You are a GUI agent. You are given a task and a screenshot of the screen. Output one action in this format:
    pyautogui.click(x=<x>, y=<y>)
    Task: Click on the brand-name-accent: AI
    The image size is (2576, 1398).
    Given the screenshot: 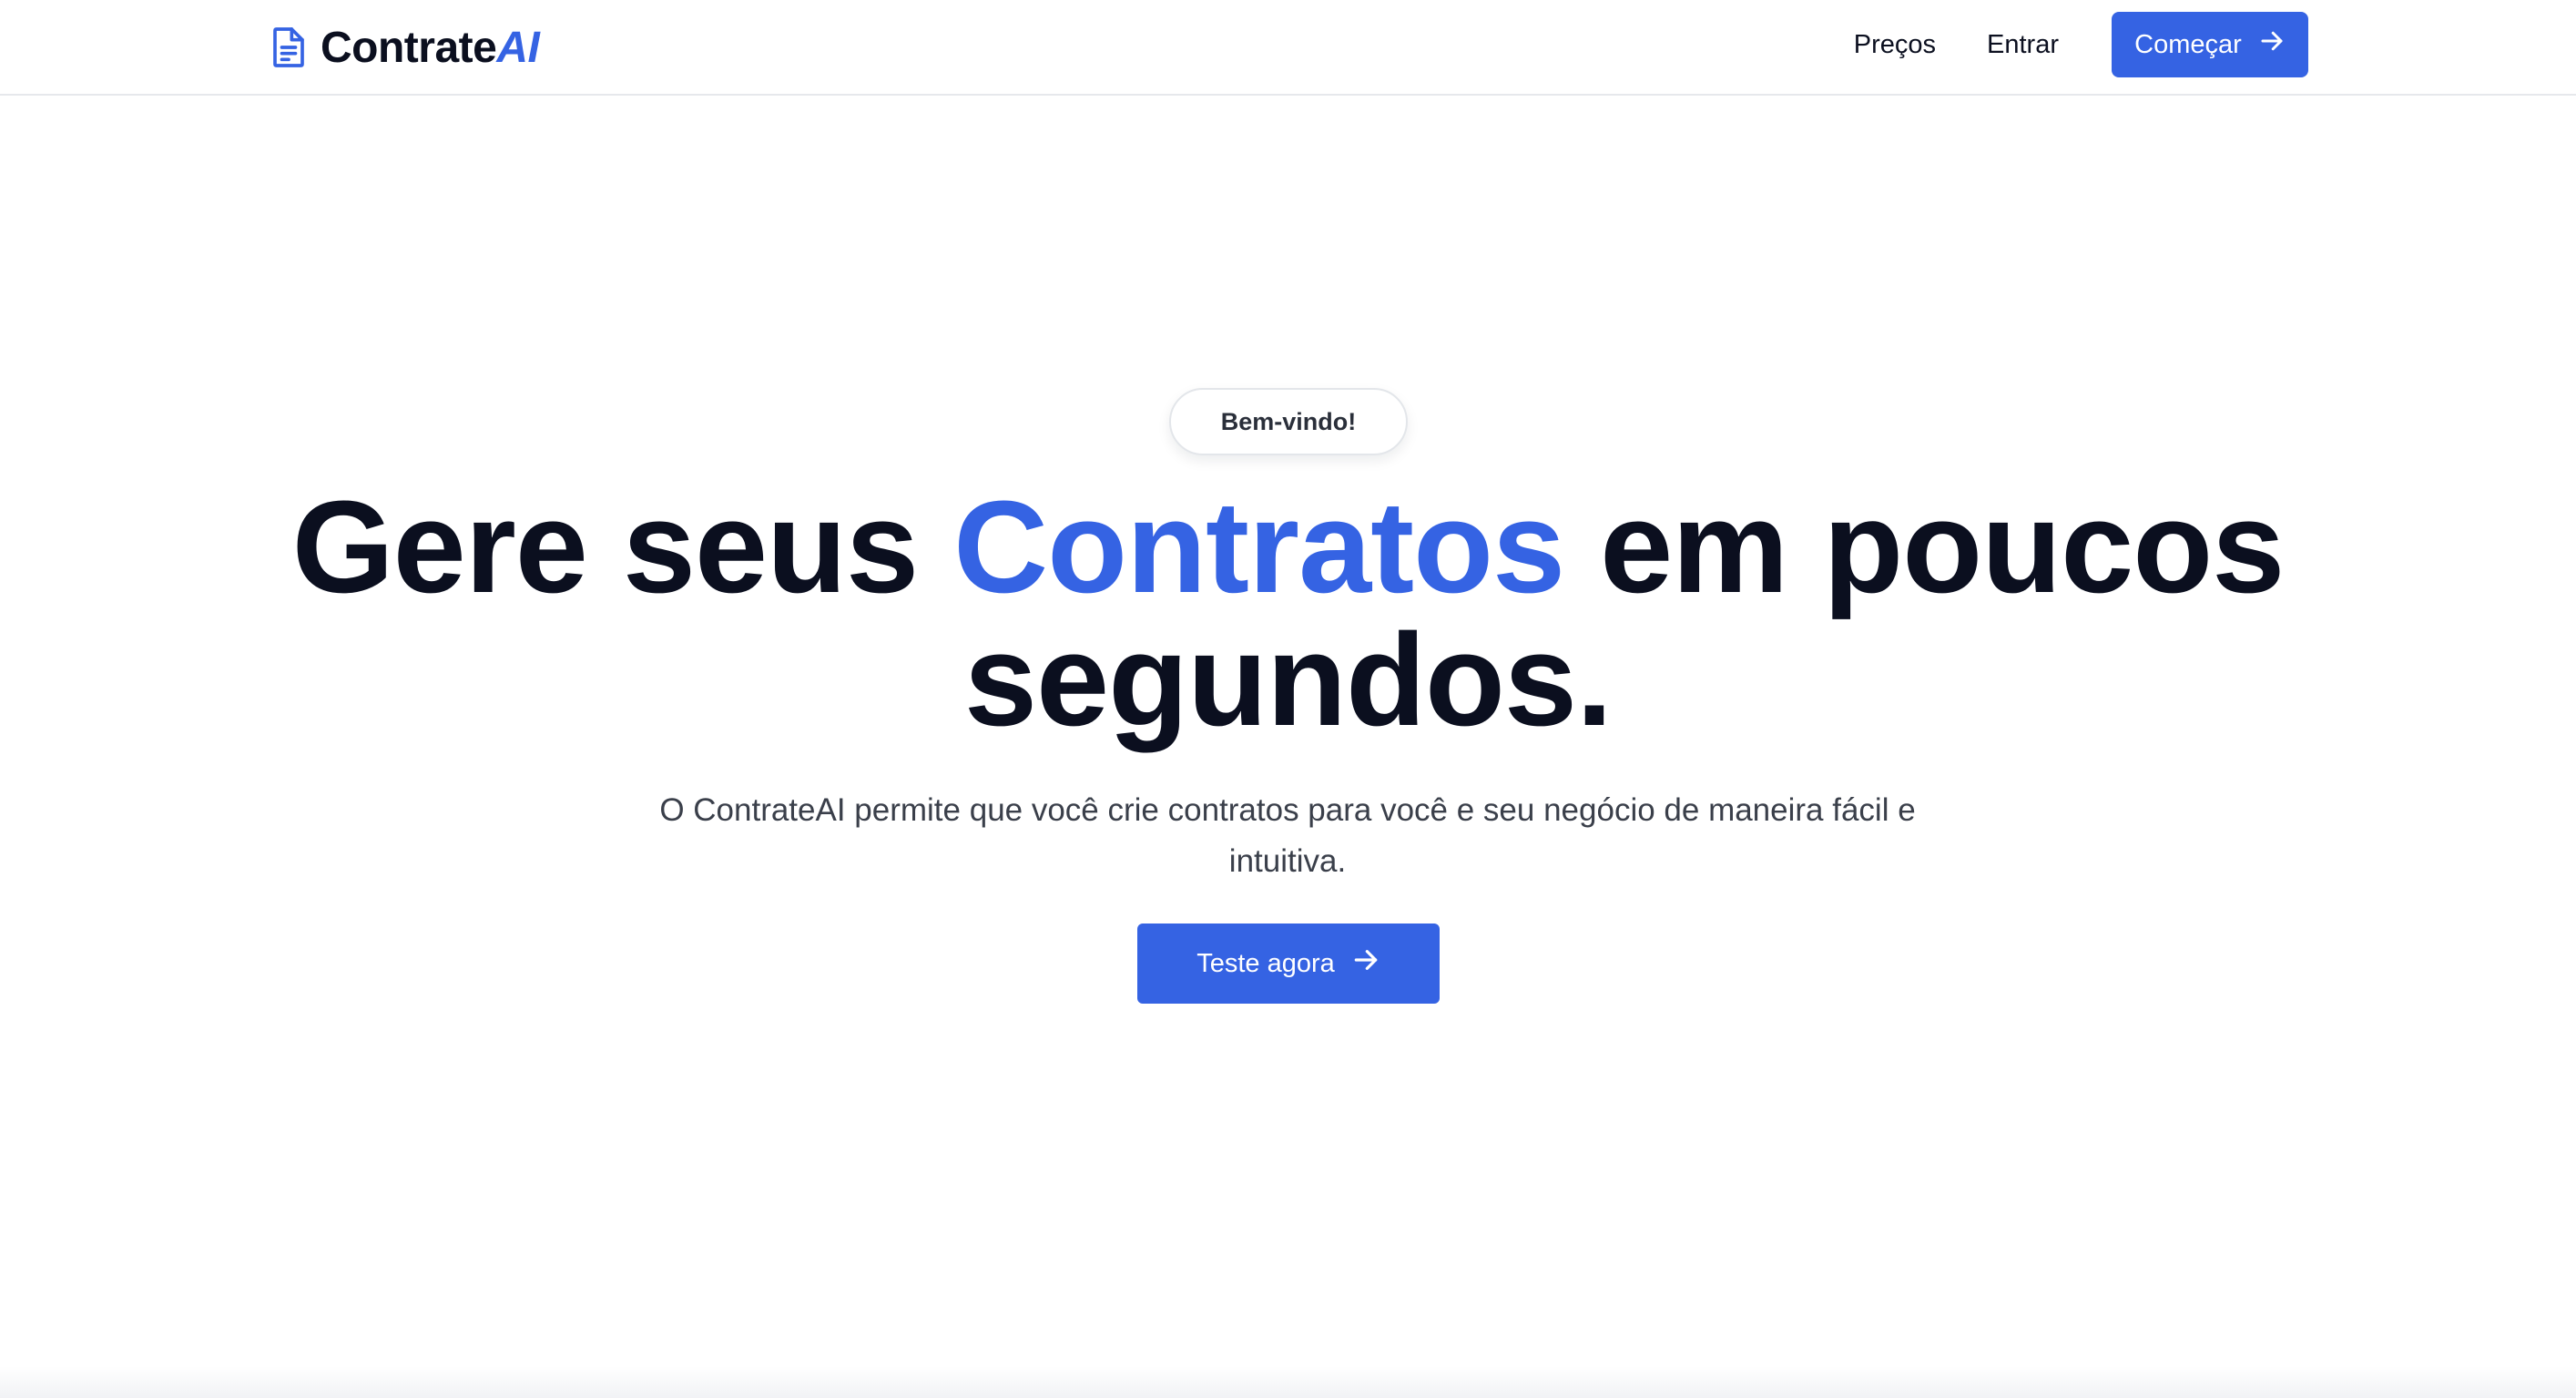 What is the action you would take?
    pyautogui.click(x=518, y=47)
    